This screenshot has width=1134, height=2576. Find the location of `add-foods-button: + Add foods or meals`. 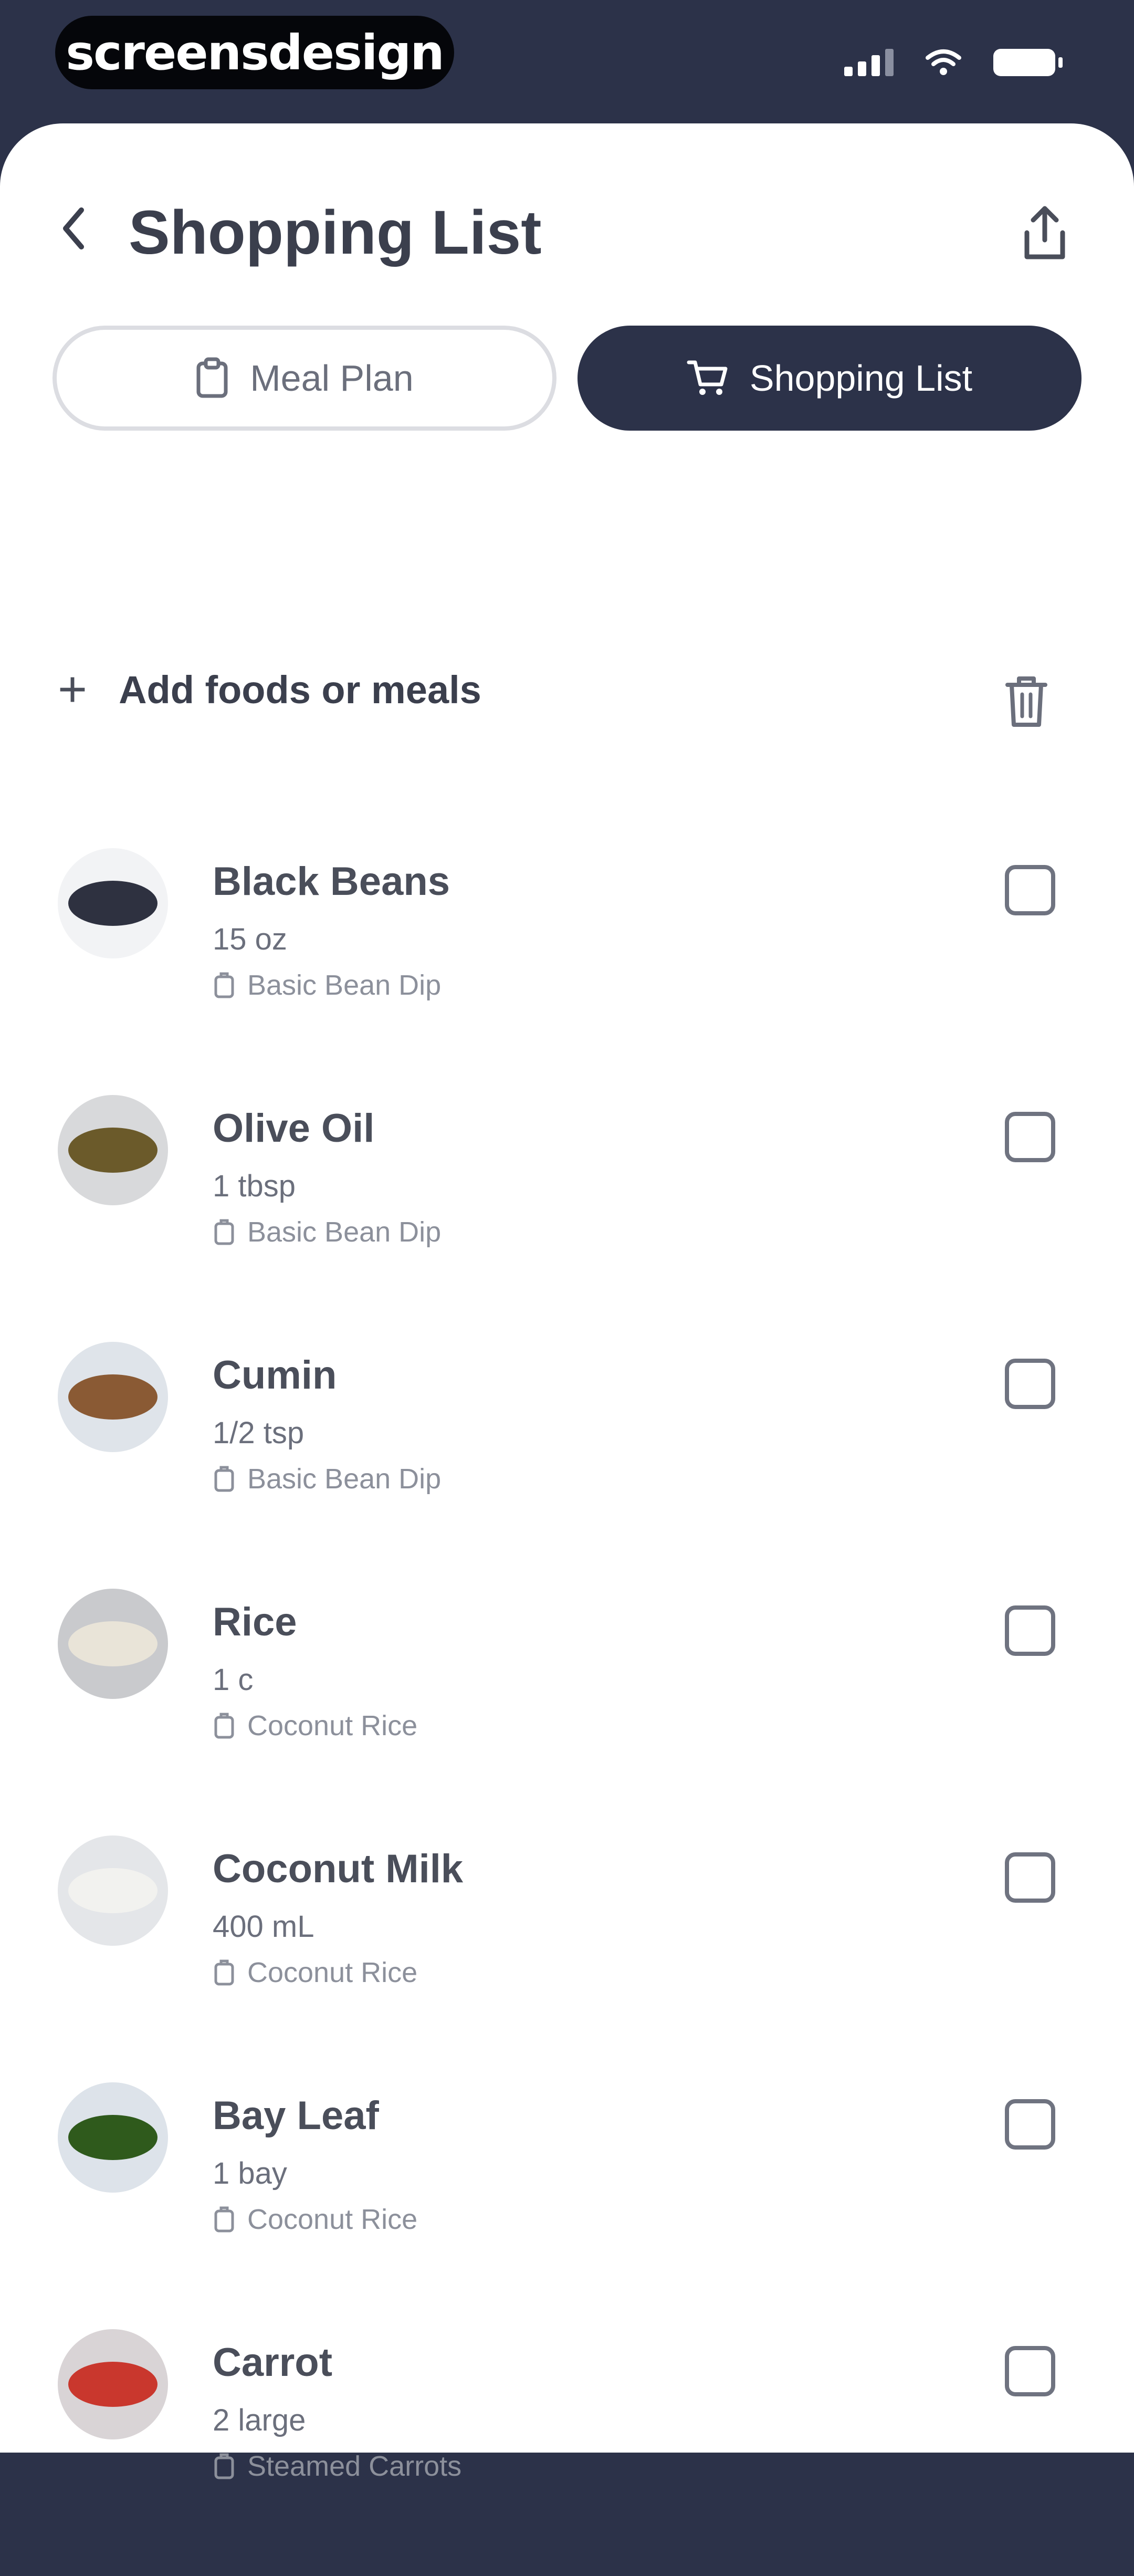

add-foods-button: + Add foods or meals is located at coordinates (269, 690).